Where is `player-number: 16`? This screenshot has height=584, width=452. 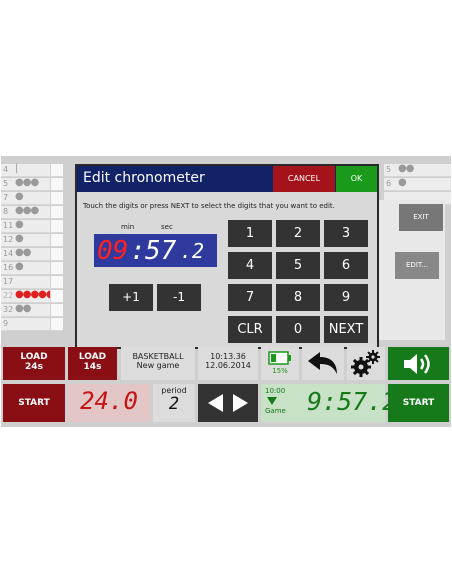
player-number: 16 is located at coordinates (8, 267).